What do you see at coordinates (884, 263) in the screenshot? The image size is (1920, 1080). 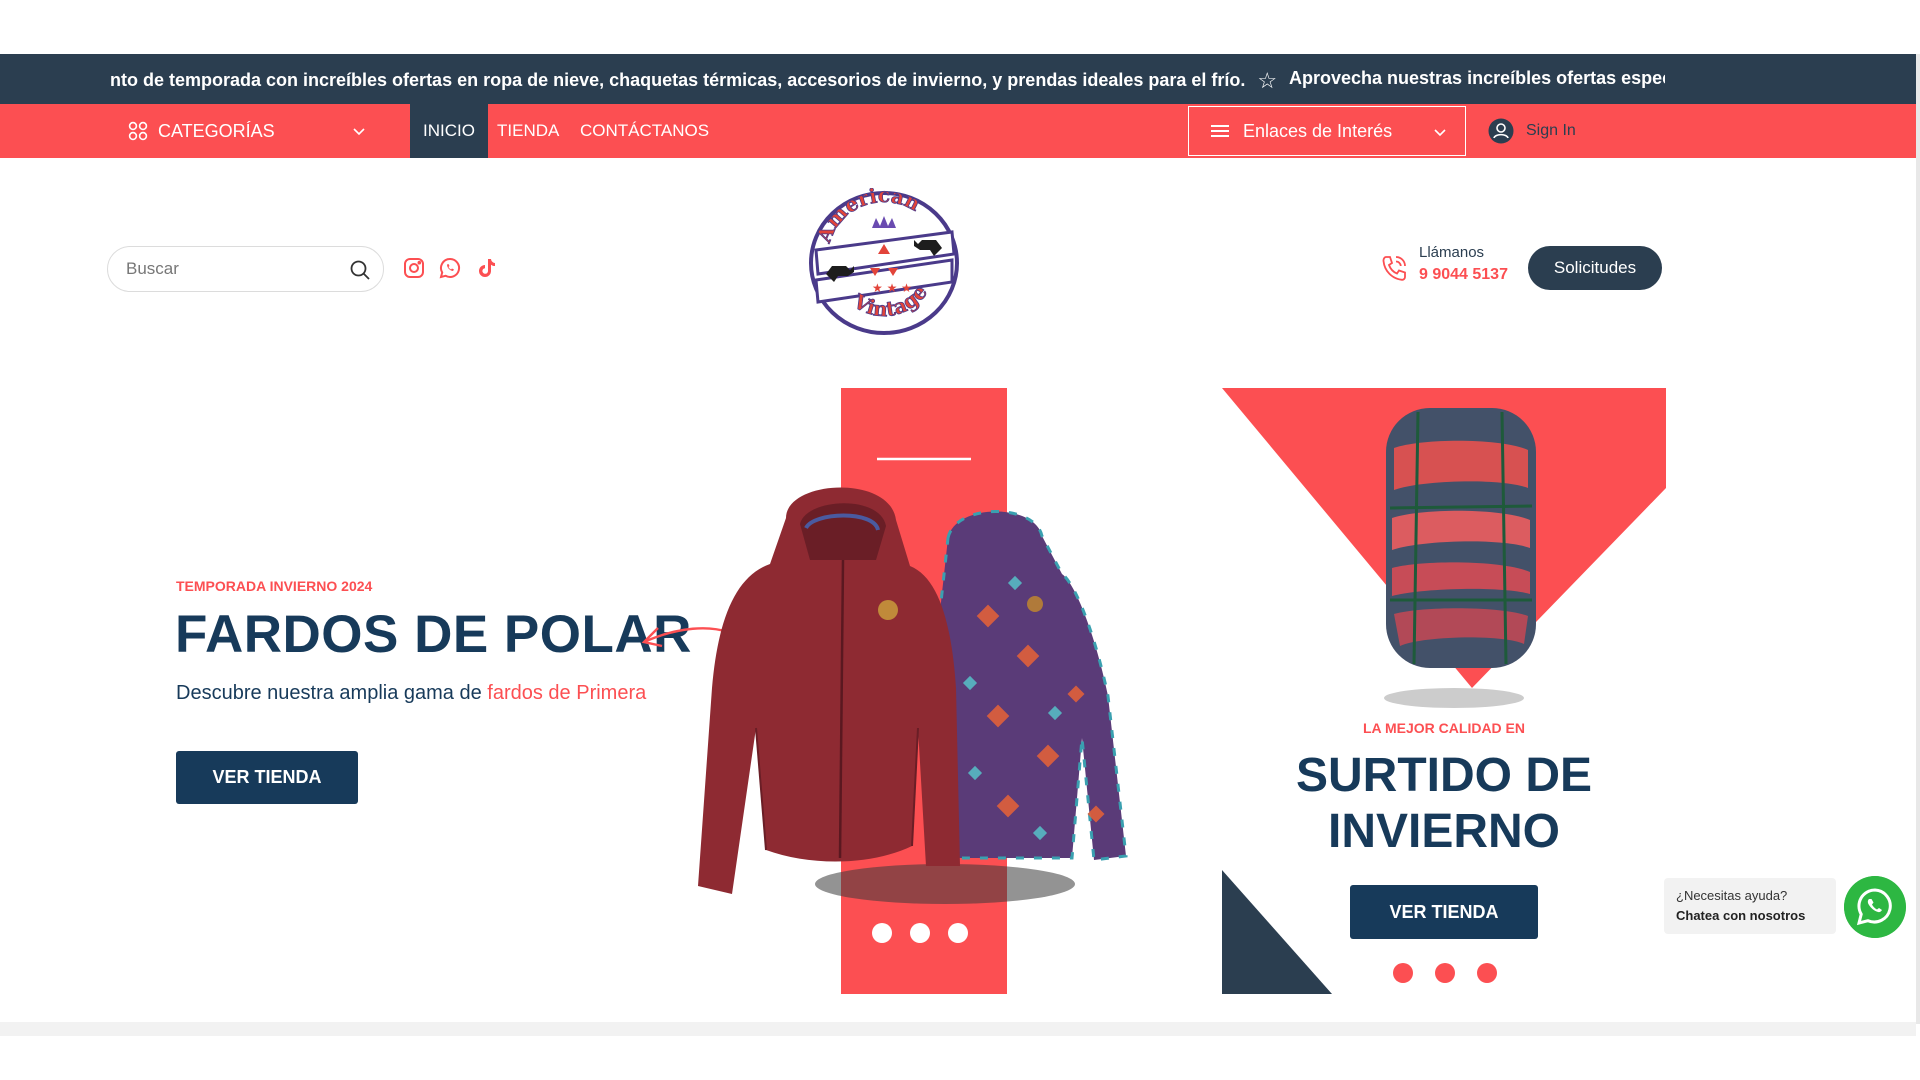 I see `american-vintage-logo: American Vintage ★ ★ ★` at bounding box center [884, 263].